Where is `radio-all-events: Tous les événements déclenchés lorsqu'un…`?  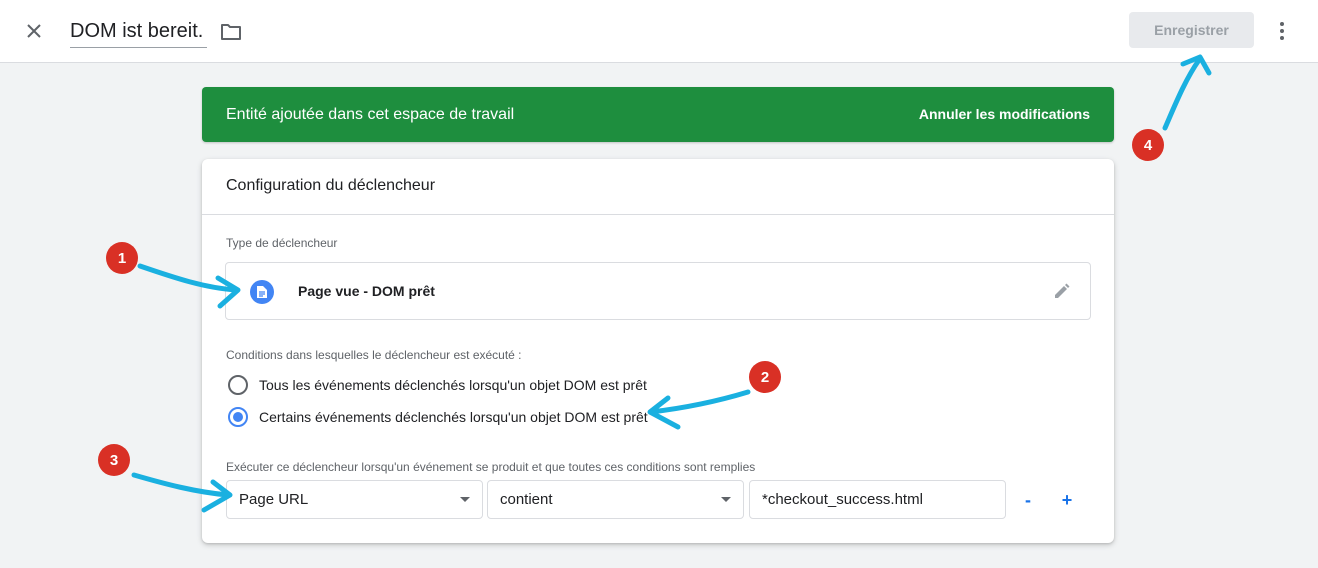
radio-all-events: Tous les événements déclenchés lorsqu'un… is located at coordinates (437, 385).